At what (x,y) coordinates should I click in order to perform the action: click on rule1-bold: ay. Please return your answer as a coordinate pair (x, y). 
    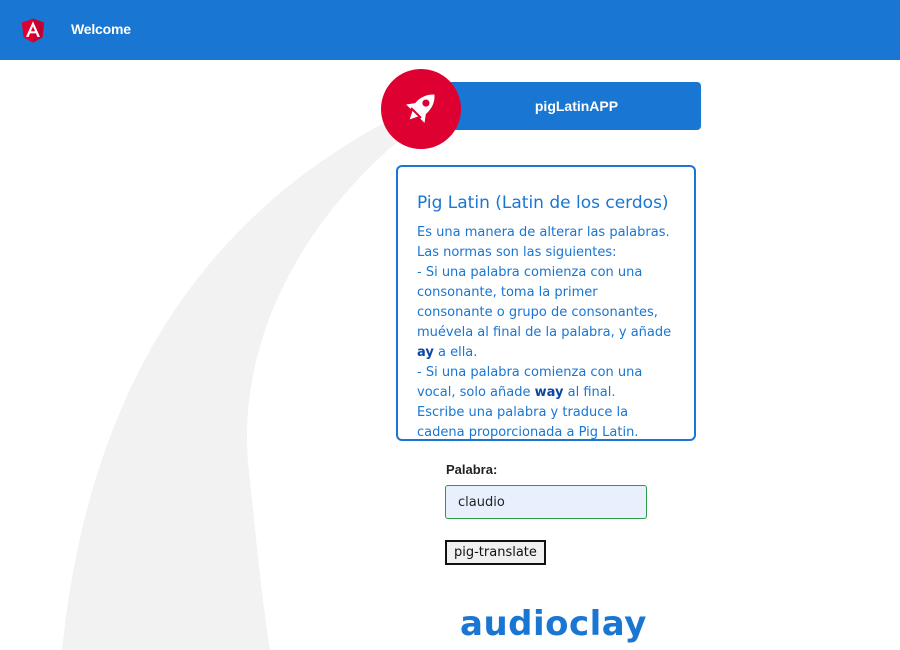
    Looking at the image, I should click on (425, 352).